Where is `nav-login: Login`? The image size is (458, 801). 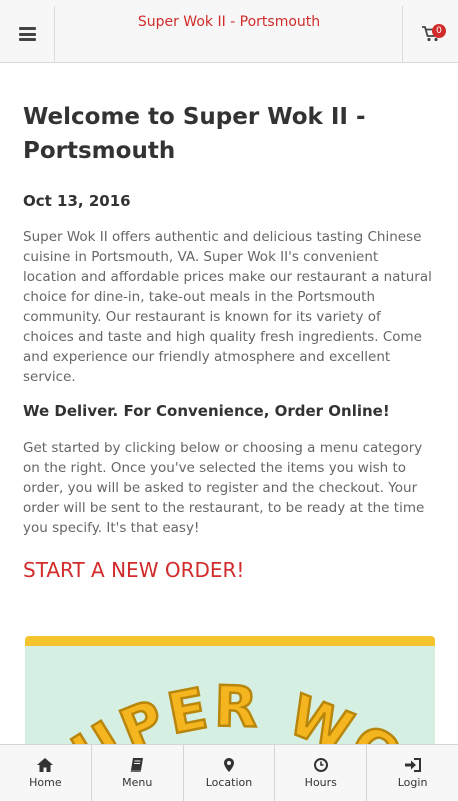 nav-login: Login is located at coordinates (412, 773).